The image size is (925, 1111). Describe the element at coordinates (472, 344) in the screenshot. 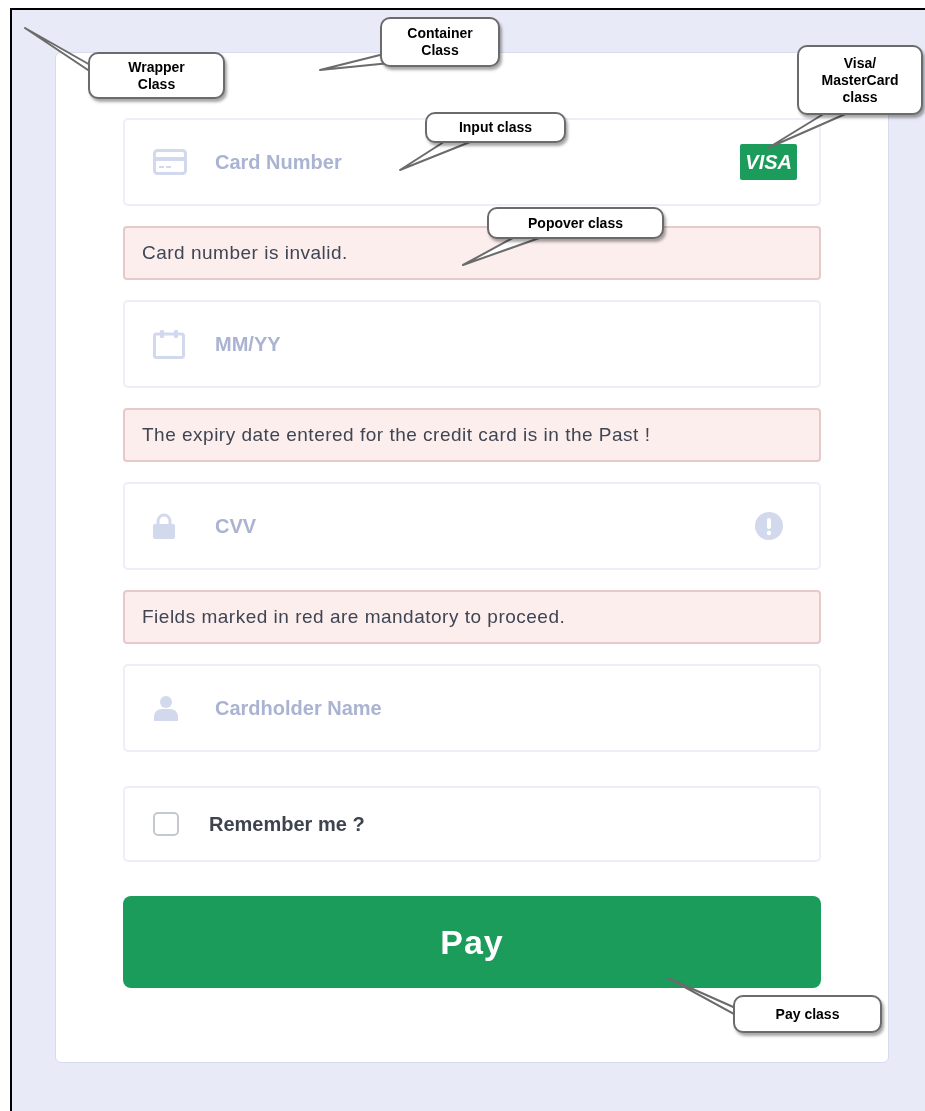

I see `input-field: MM/YY` at that location.